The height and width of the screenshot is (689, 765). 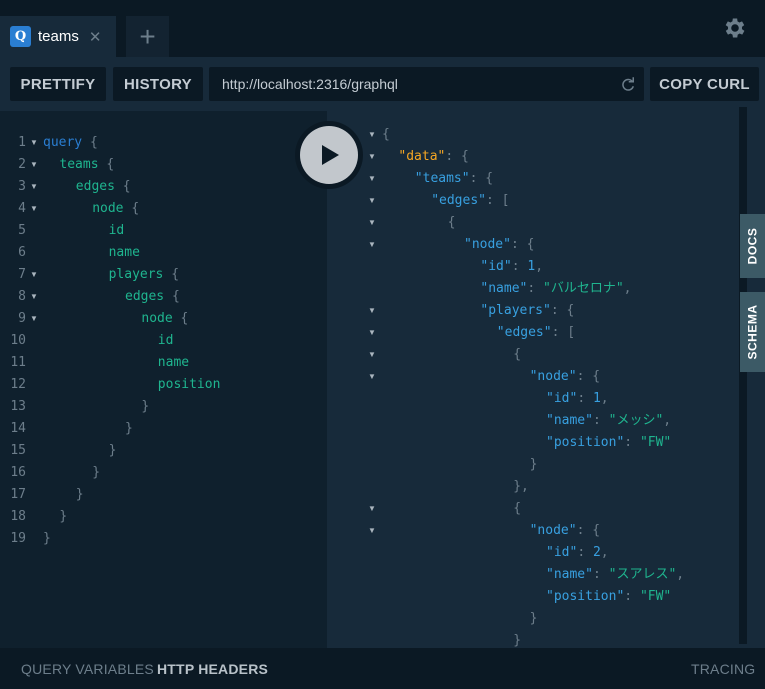 I want to click on run-query-button, so click(x=329, y=155).